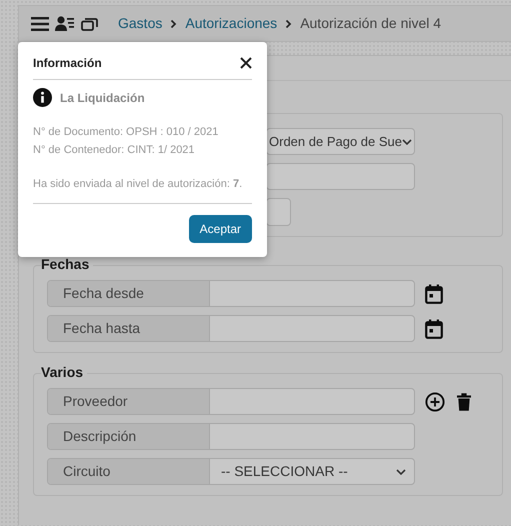 This screenshot has height=526, width=511. I want to click on input-field: Fecha hasta, so click(231, 328).